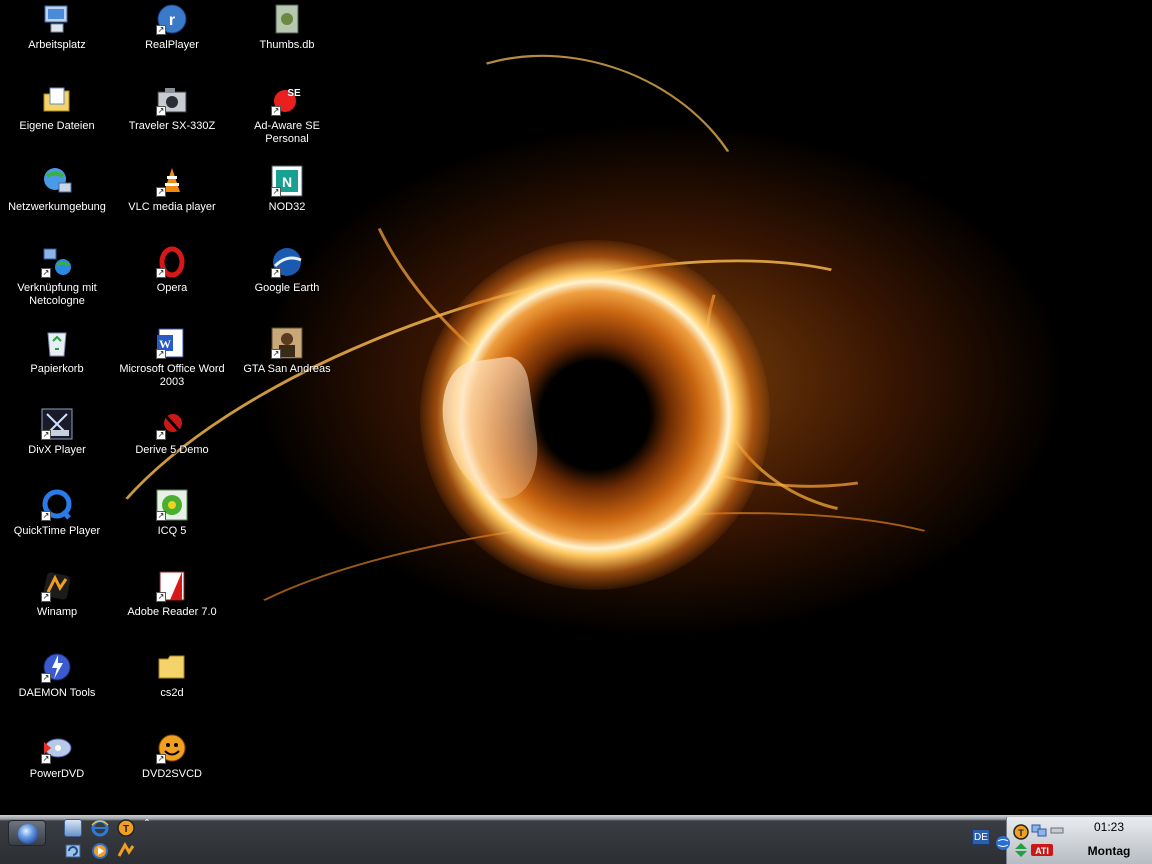  I want to click on internet-explorer-icon, so click(100, 828).